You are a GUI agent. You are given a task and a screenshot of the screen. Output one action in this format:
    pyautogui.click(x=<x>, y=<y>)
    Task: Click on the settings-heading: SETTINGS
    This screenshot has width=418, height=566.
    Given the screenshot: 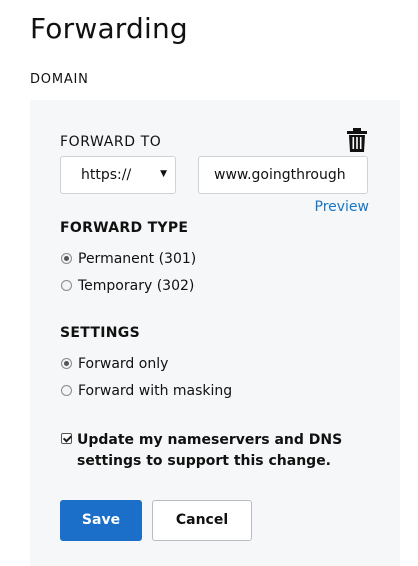 What is the action you would take?
    pyautogui.click(x=100, y=333)
    